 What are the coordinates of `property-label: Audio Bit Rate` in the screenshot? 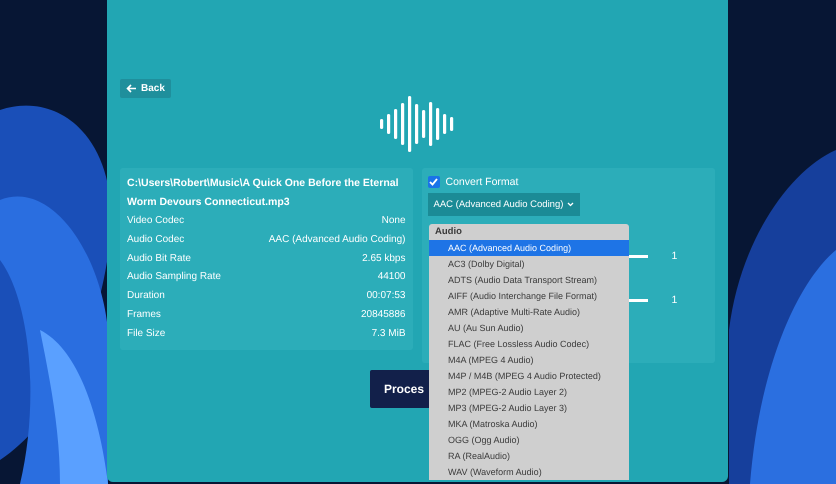 It's located at (159, 259).